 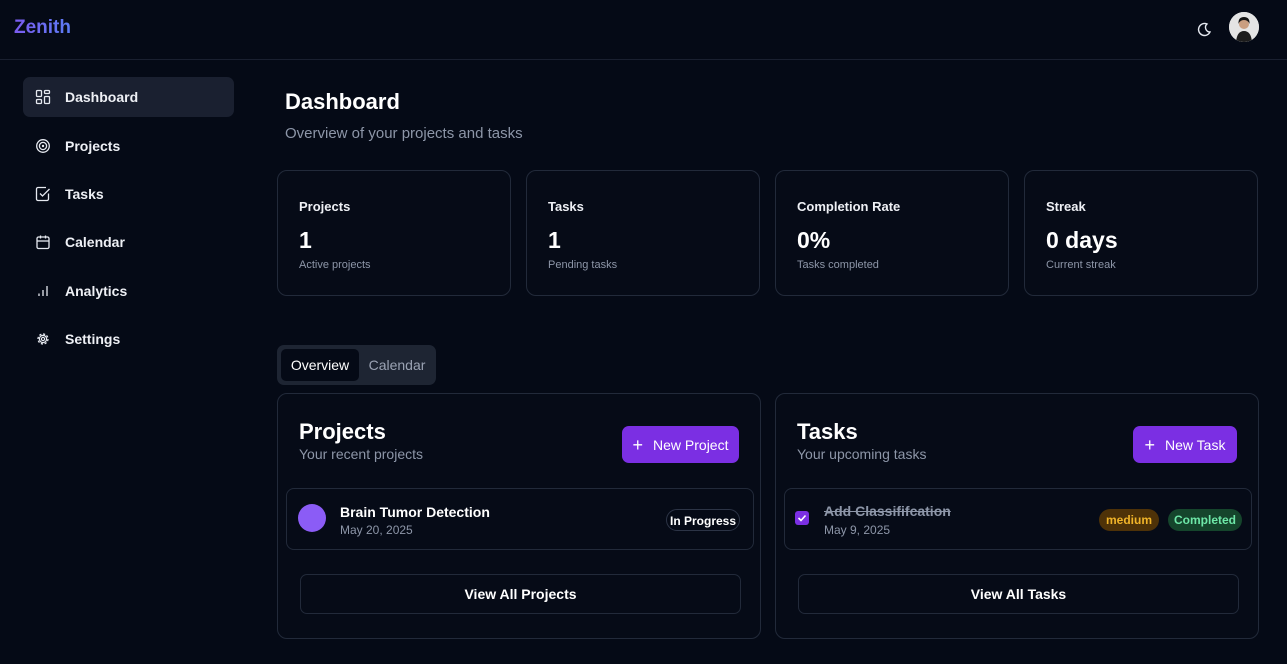 I want to click on sidebar-item-projects: Projects, so click(x=128, y=146).